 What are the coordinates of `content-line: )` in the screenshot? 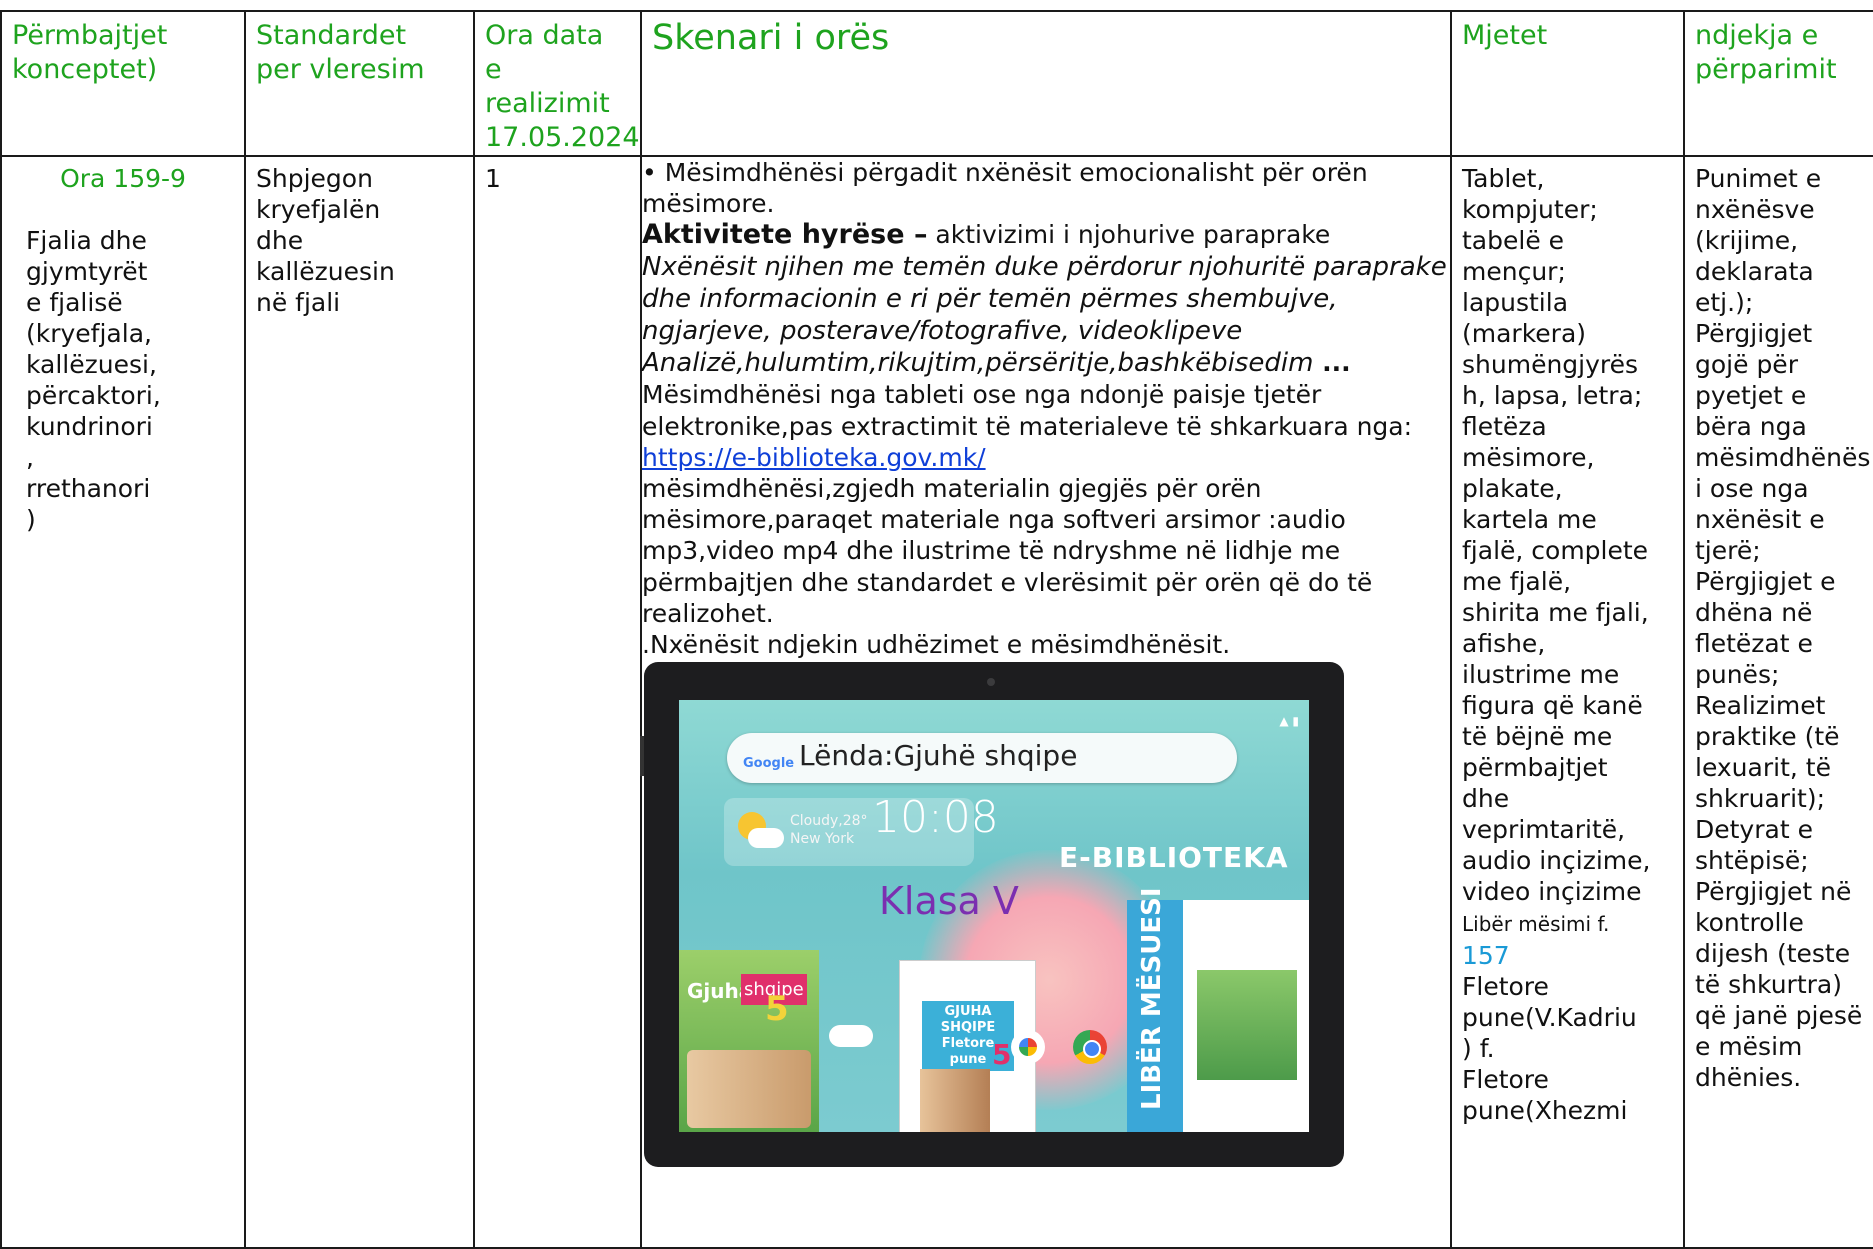 It's located at (31, 519).